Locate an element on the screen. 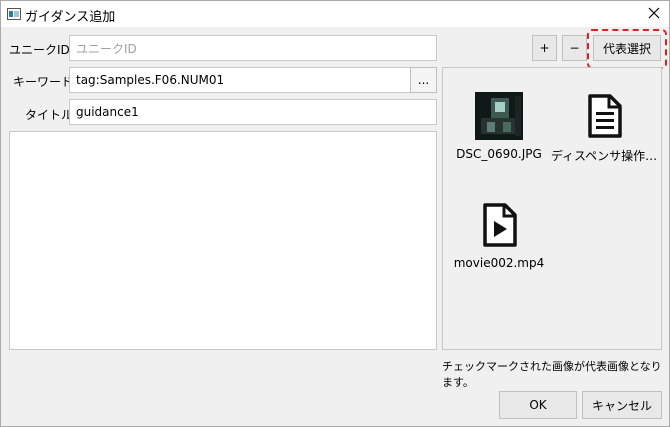  keyword-input: tag:Samples.F06.NUM01 is located at coordinates (240, 80).